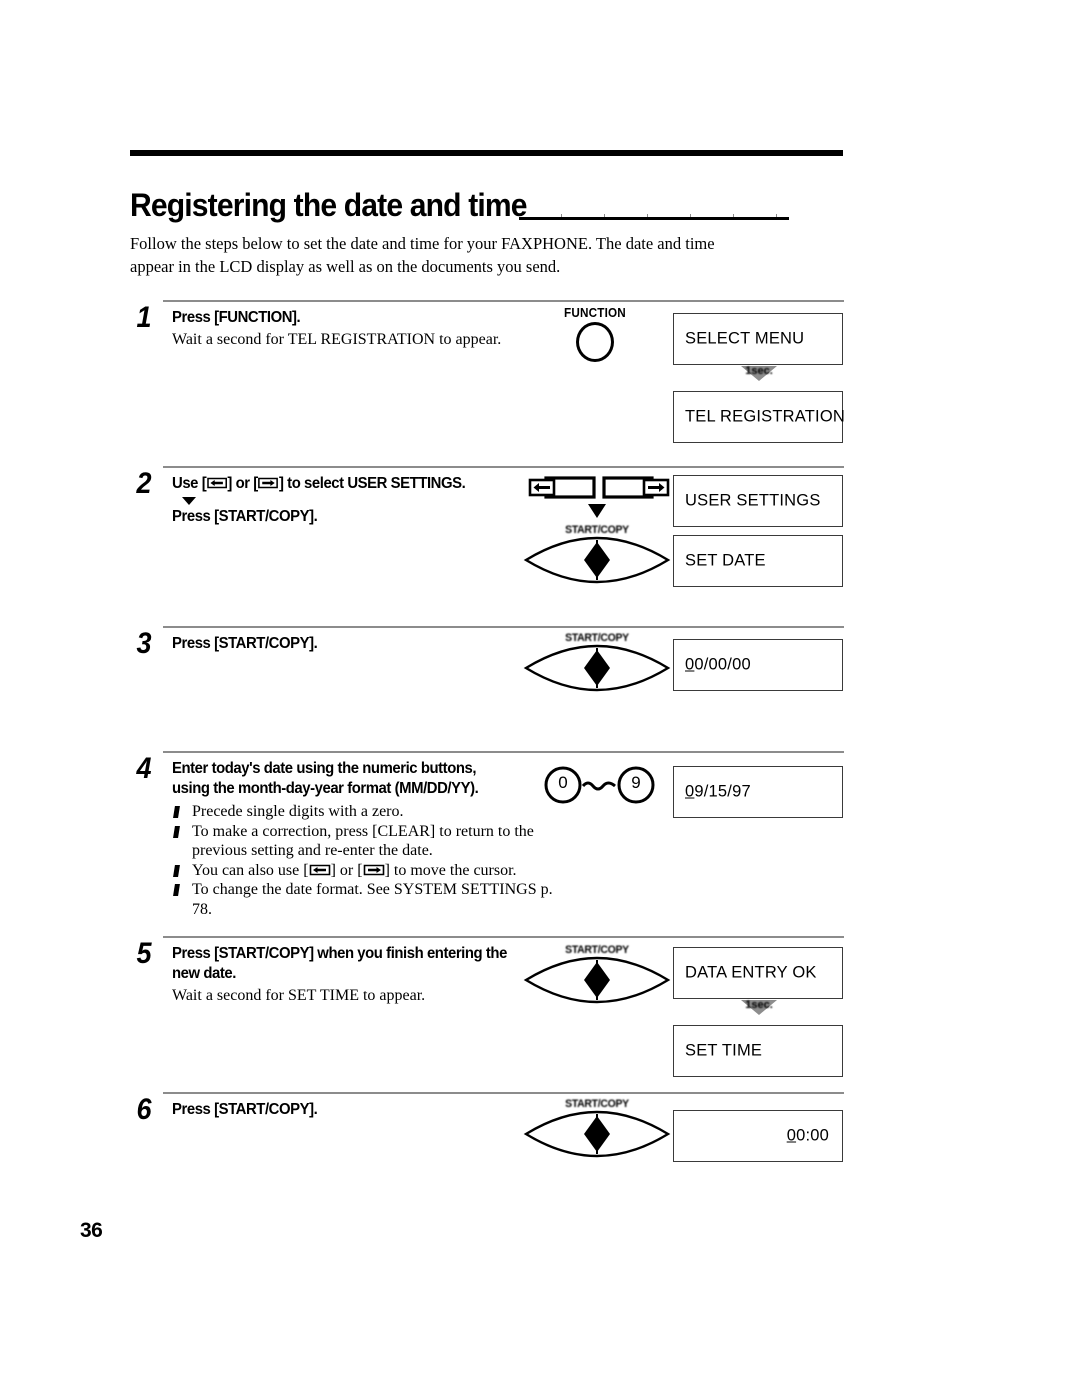 Image resolution: width=1080 pixels, height=1397 pixels. What do you see at coordinates (91, 1230) in the screenshot?
I see `page-number: 36` at bounding box center [91, 1230].